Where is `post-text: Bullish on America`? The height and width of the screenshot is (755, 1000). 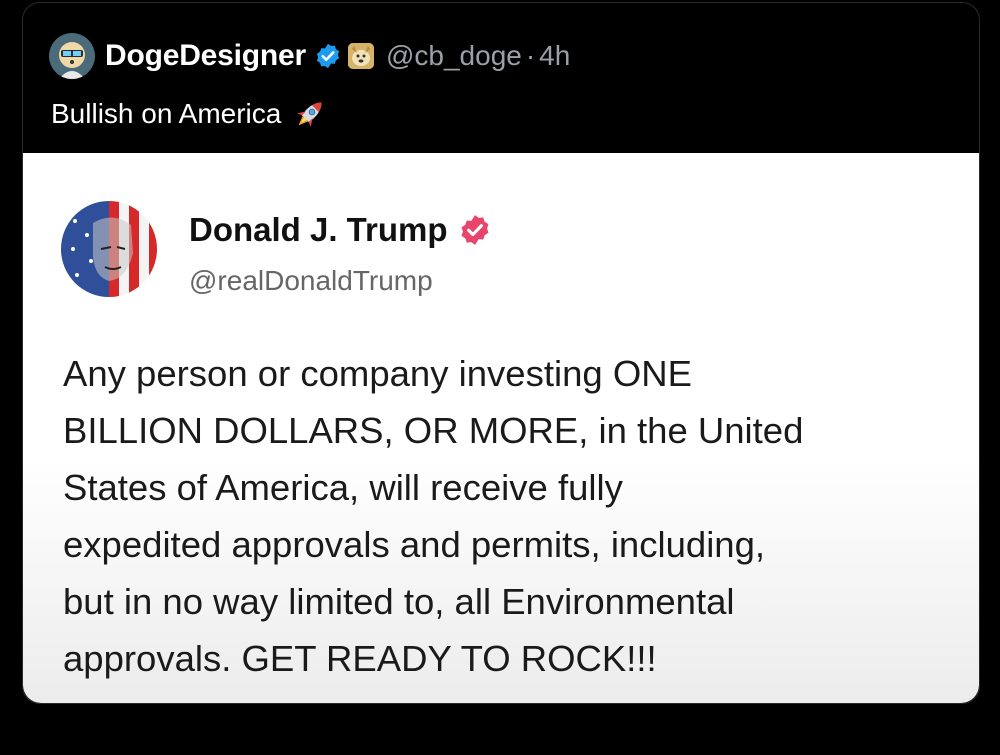 post-text: Bullish on America is located at coordinates (190, 114).